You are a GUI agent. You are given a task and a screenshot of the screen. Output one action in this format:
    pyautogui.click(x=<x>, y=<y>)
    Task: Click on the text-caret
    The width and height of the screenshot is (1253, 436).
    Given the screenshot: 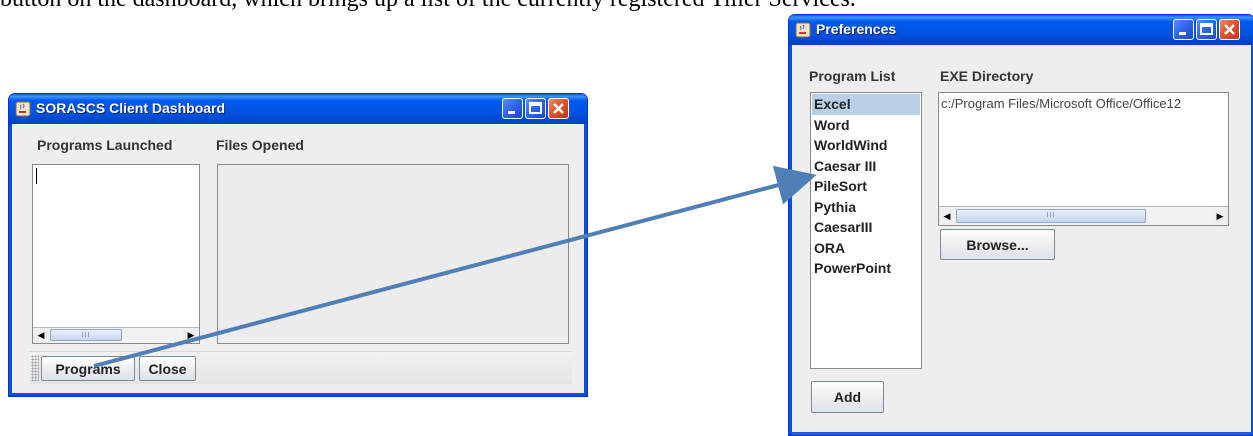 What is the action you would take?
    pyautogui.click(x=36, y=176)
    